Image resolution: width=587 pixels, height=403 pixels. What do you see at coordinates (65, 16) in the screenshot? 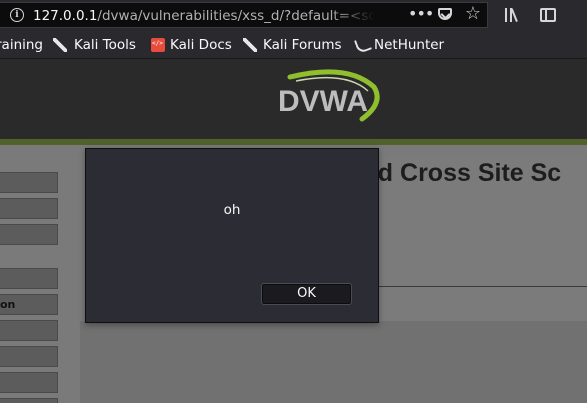
I see `url-host: 127.0.0.1` at bounding box center [65, 16].